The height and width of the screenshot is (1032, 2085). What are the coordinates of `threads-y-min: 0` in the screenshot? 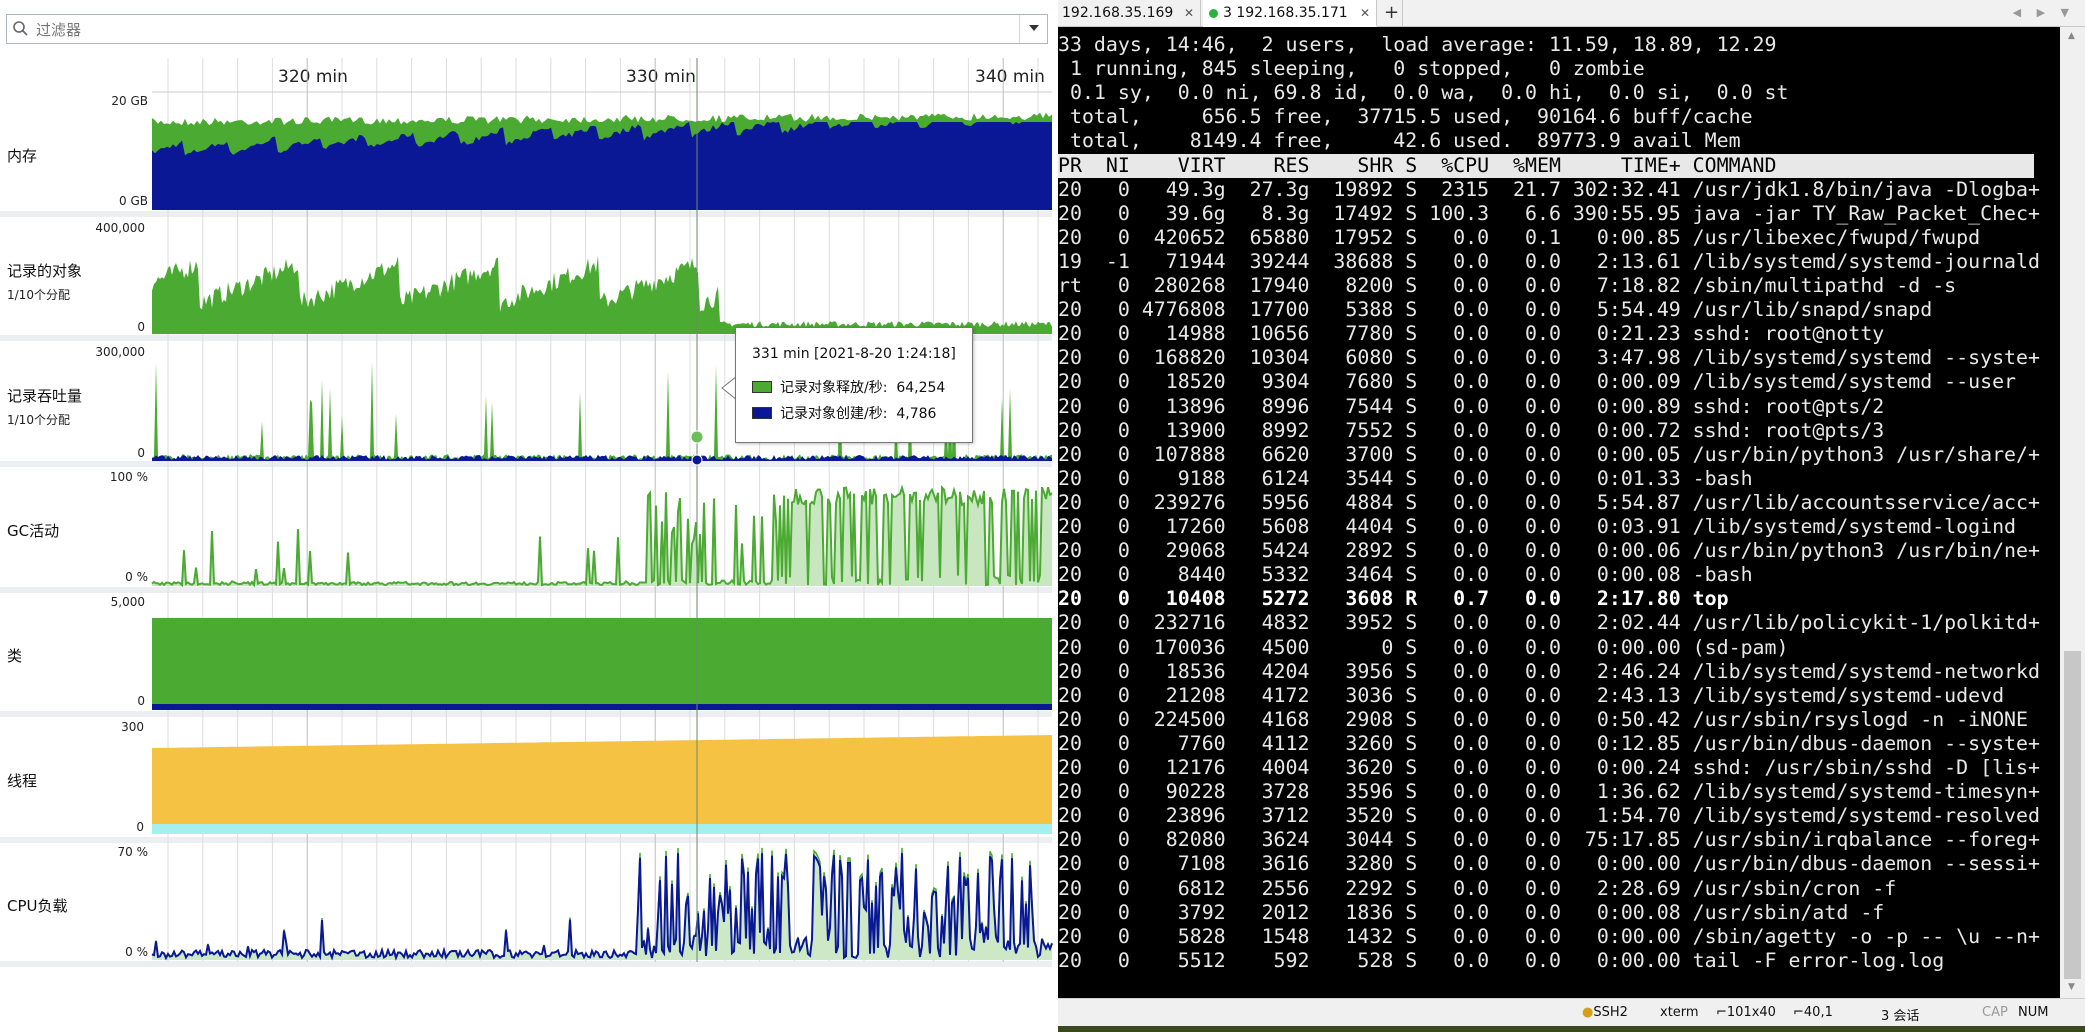 It's located at (140, 827).